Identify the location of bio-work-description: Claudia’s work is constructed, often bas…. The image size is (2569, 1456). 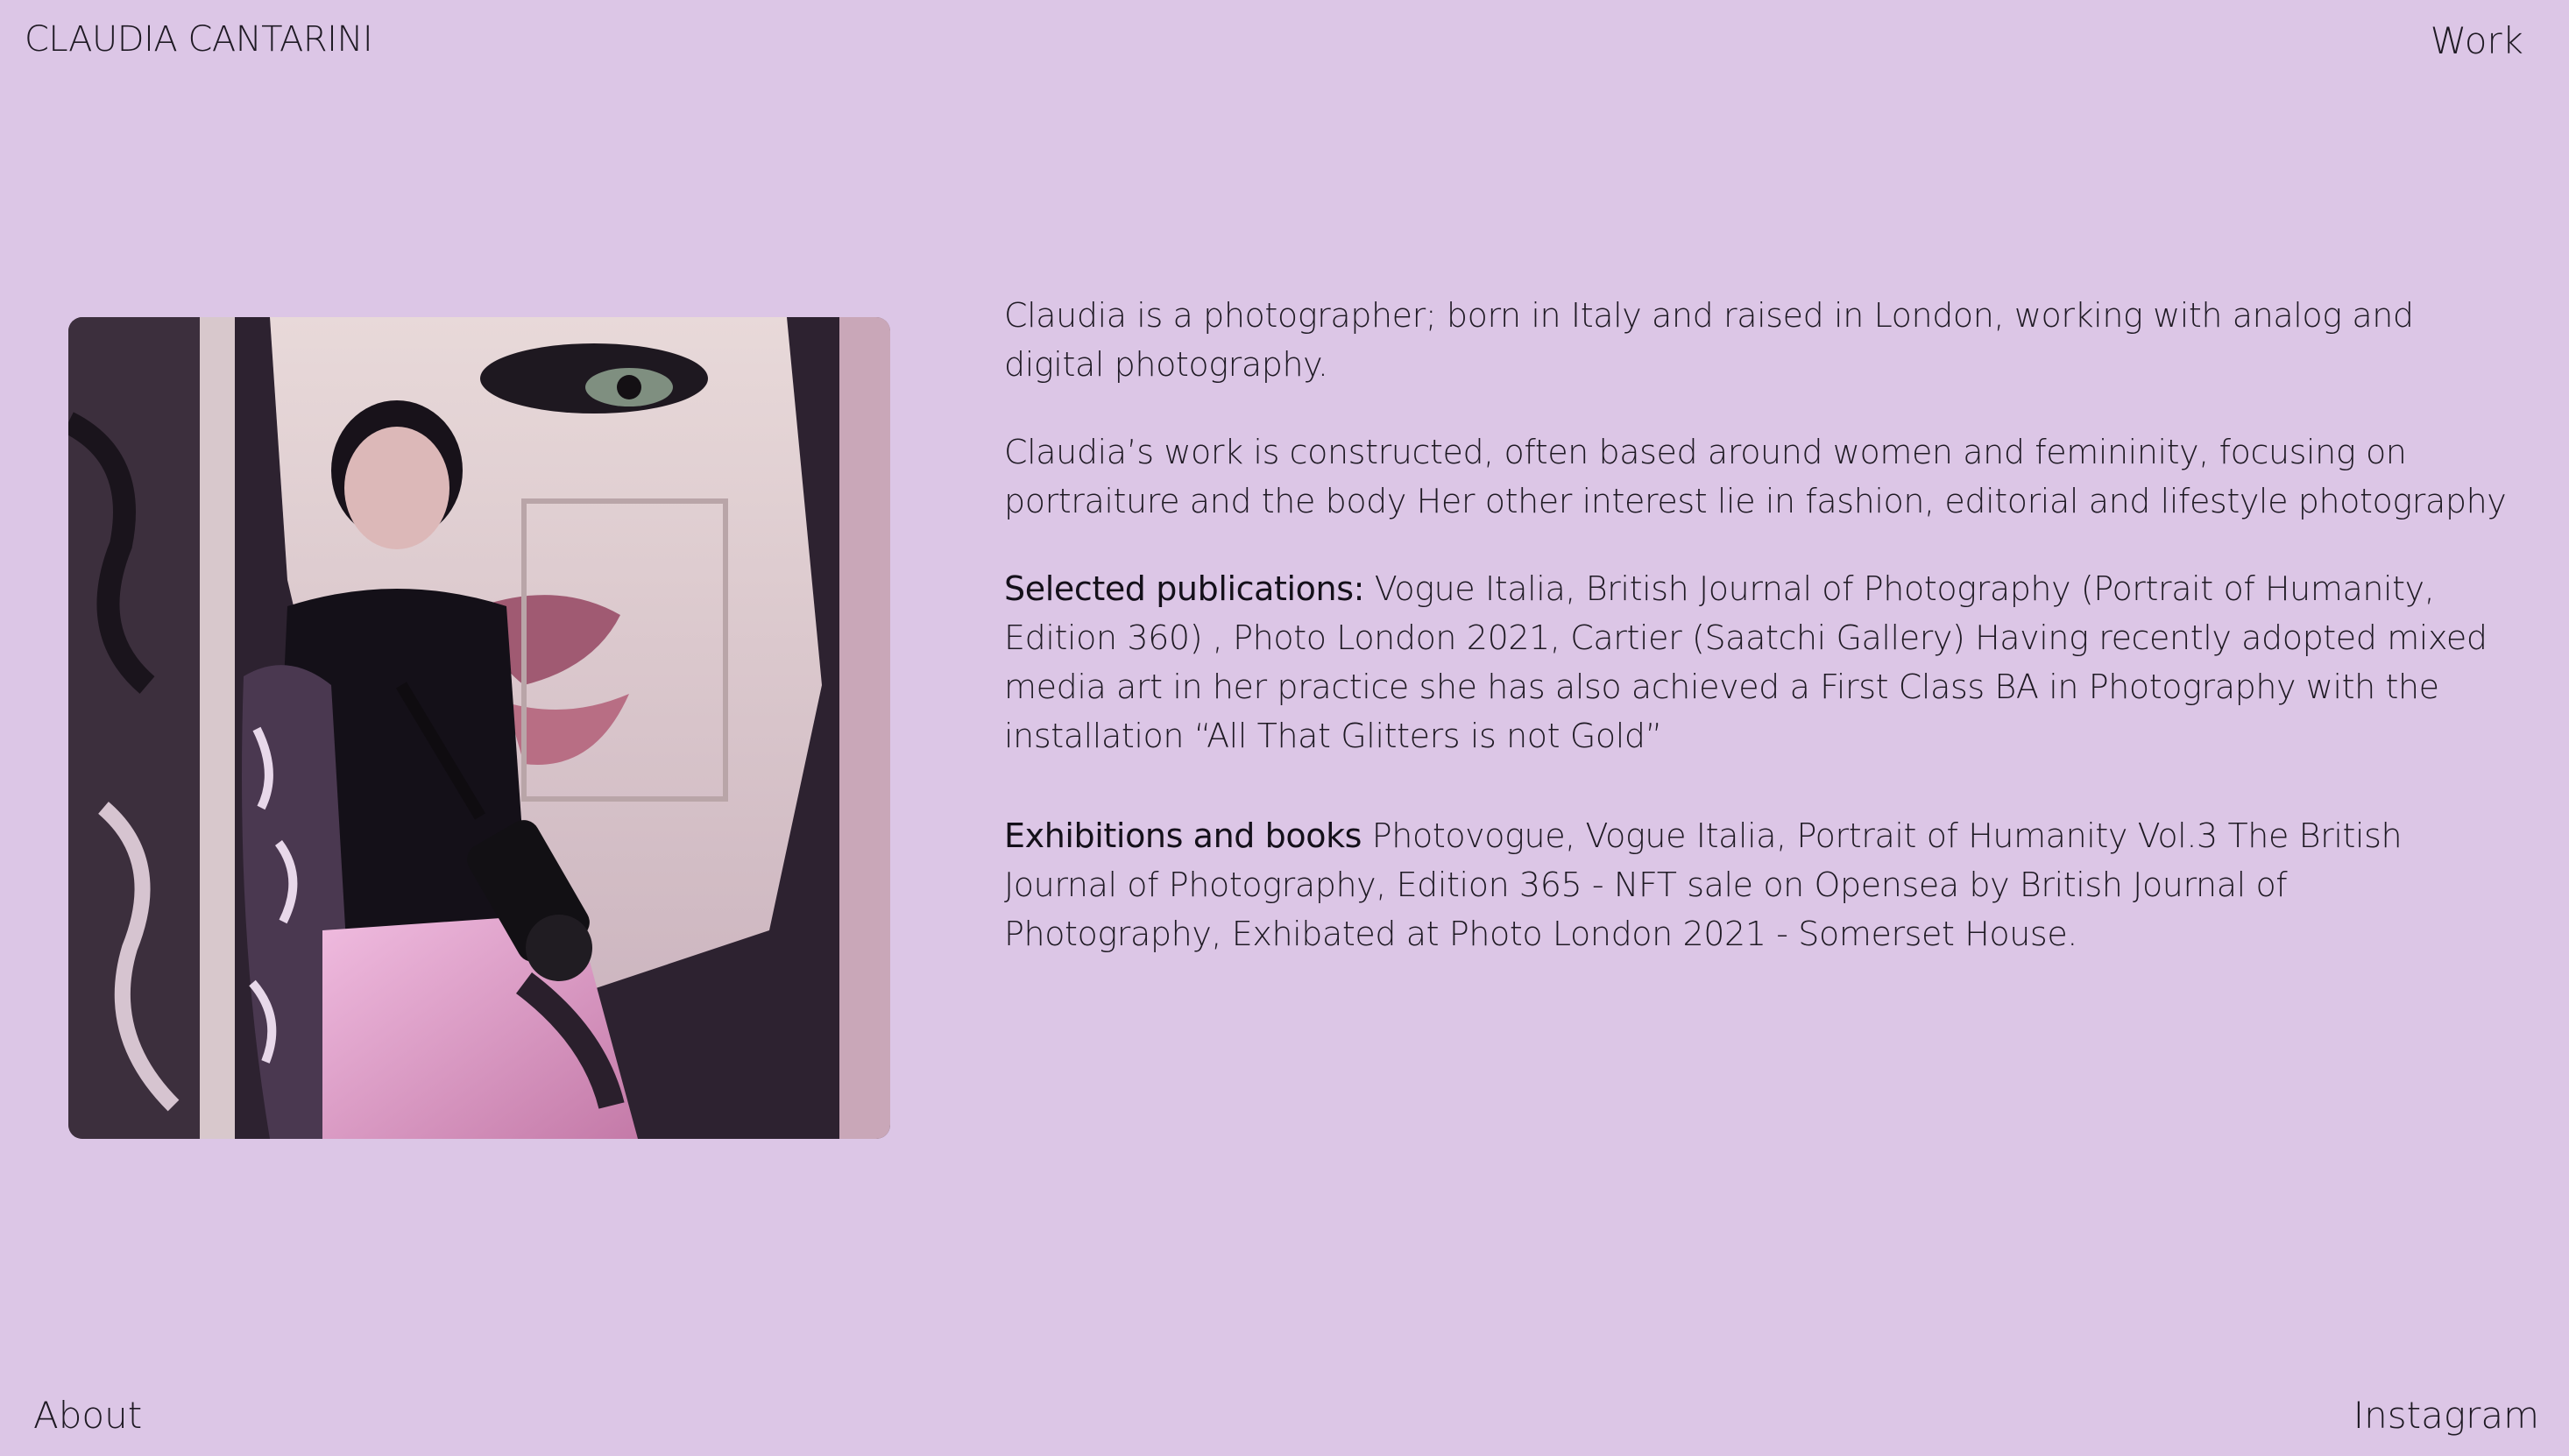
(1755, 476).